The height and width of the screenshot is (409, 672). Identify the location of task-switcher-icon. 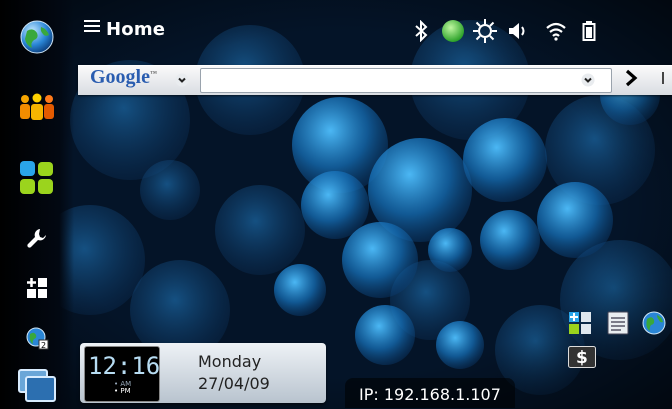
(37, 385).